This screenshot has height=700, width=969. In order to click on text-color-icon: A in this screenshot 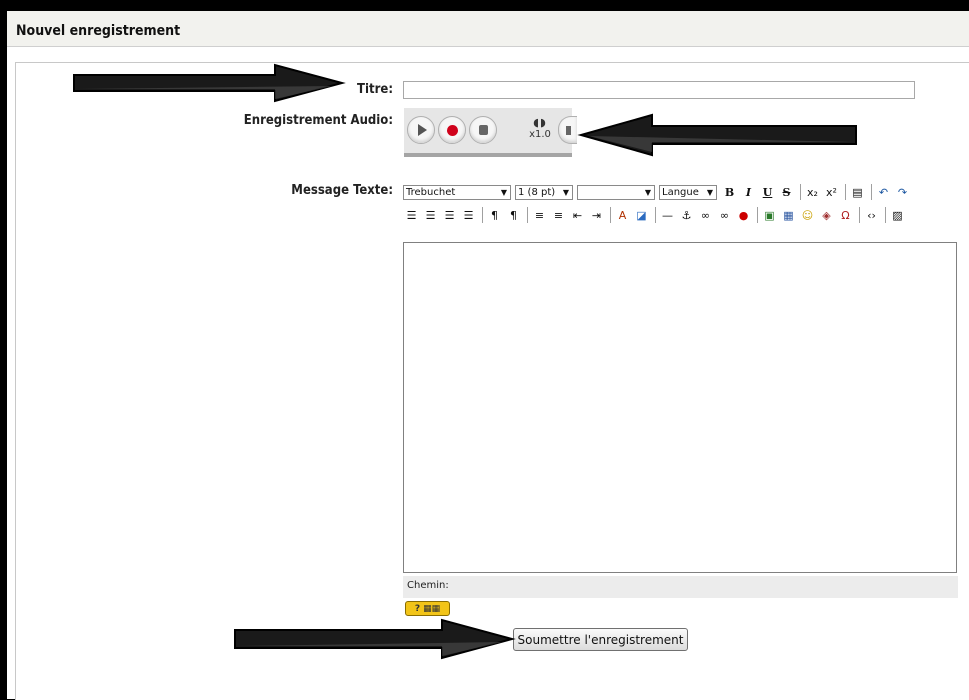, I will do `click(622, 215)`.